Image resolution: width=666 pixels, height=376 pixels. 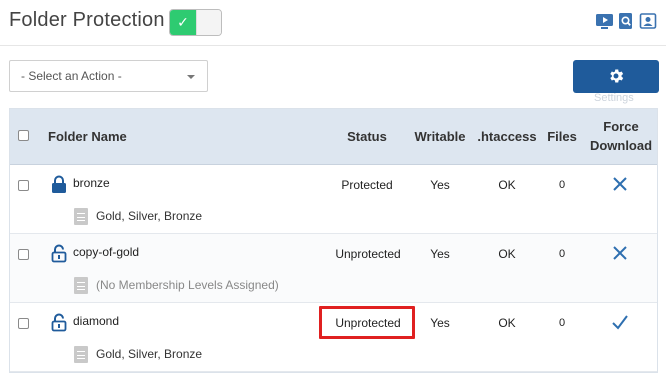 What do you see at coordinates (91, 183) in the screenshot?
I see `folder-name-link: bronze` at bounding box center [91, 183].